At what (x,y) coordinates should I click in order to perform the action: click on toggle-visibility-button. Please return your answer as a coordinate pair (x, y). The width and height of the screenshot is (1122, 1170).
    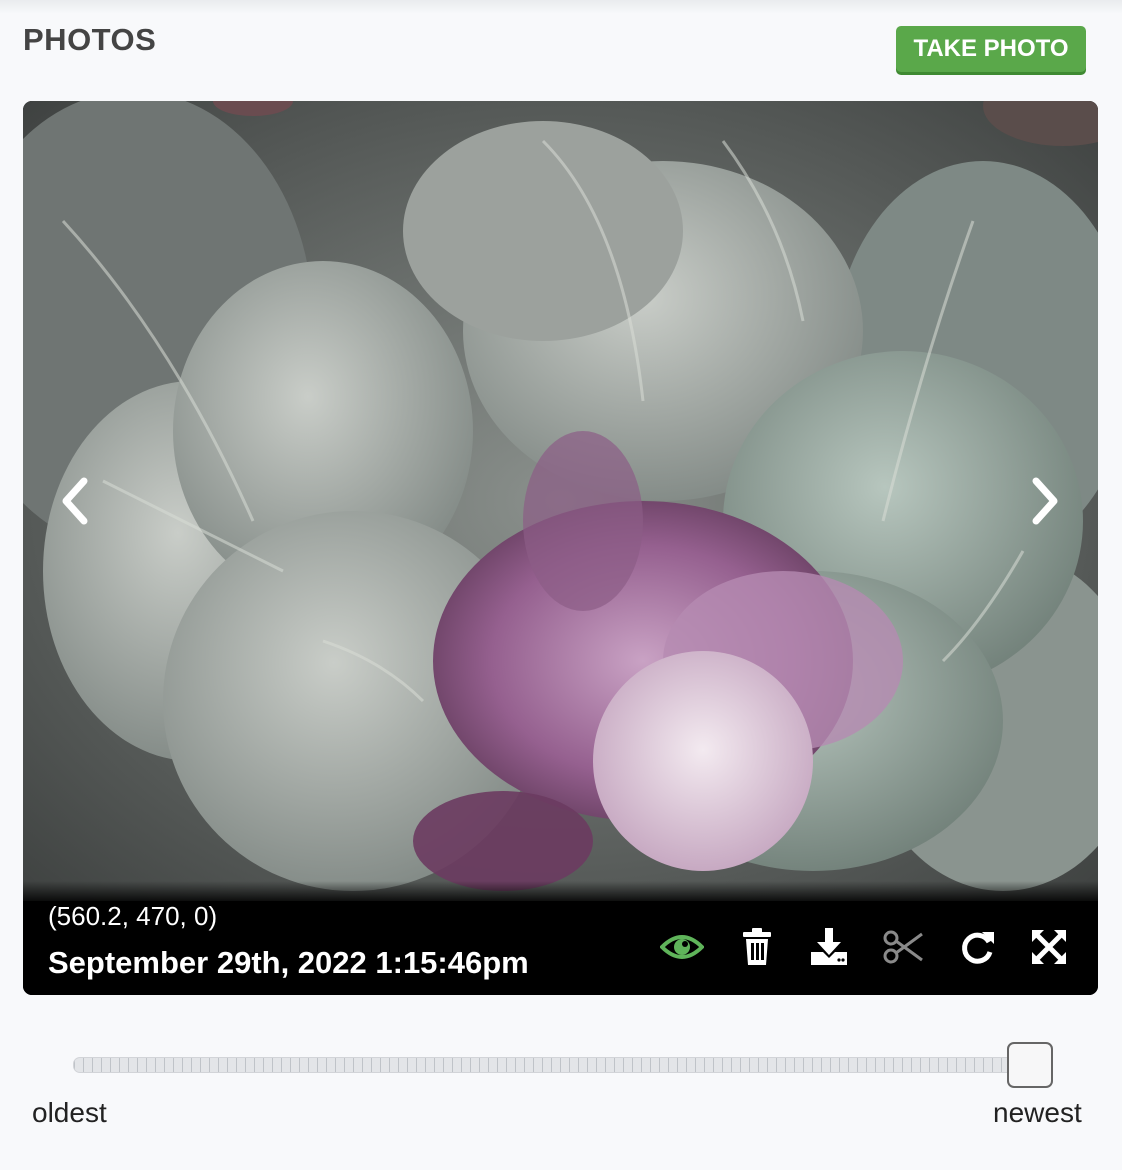
    Looking at the image, I should click on (682, 947).